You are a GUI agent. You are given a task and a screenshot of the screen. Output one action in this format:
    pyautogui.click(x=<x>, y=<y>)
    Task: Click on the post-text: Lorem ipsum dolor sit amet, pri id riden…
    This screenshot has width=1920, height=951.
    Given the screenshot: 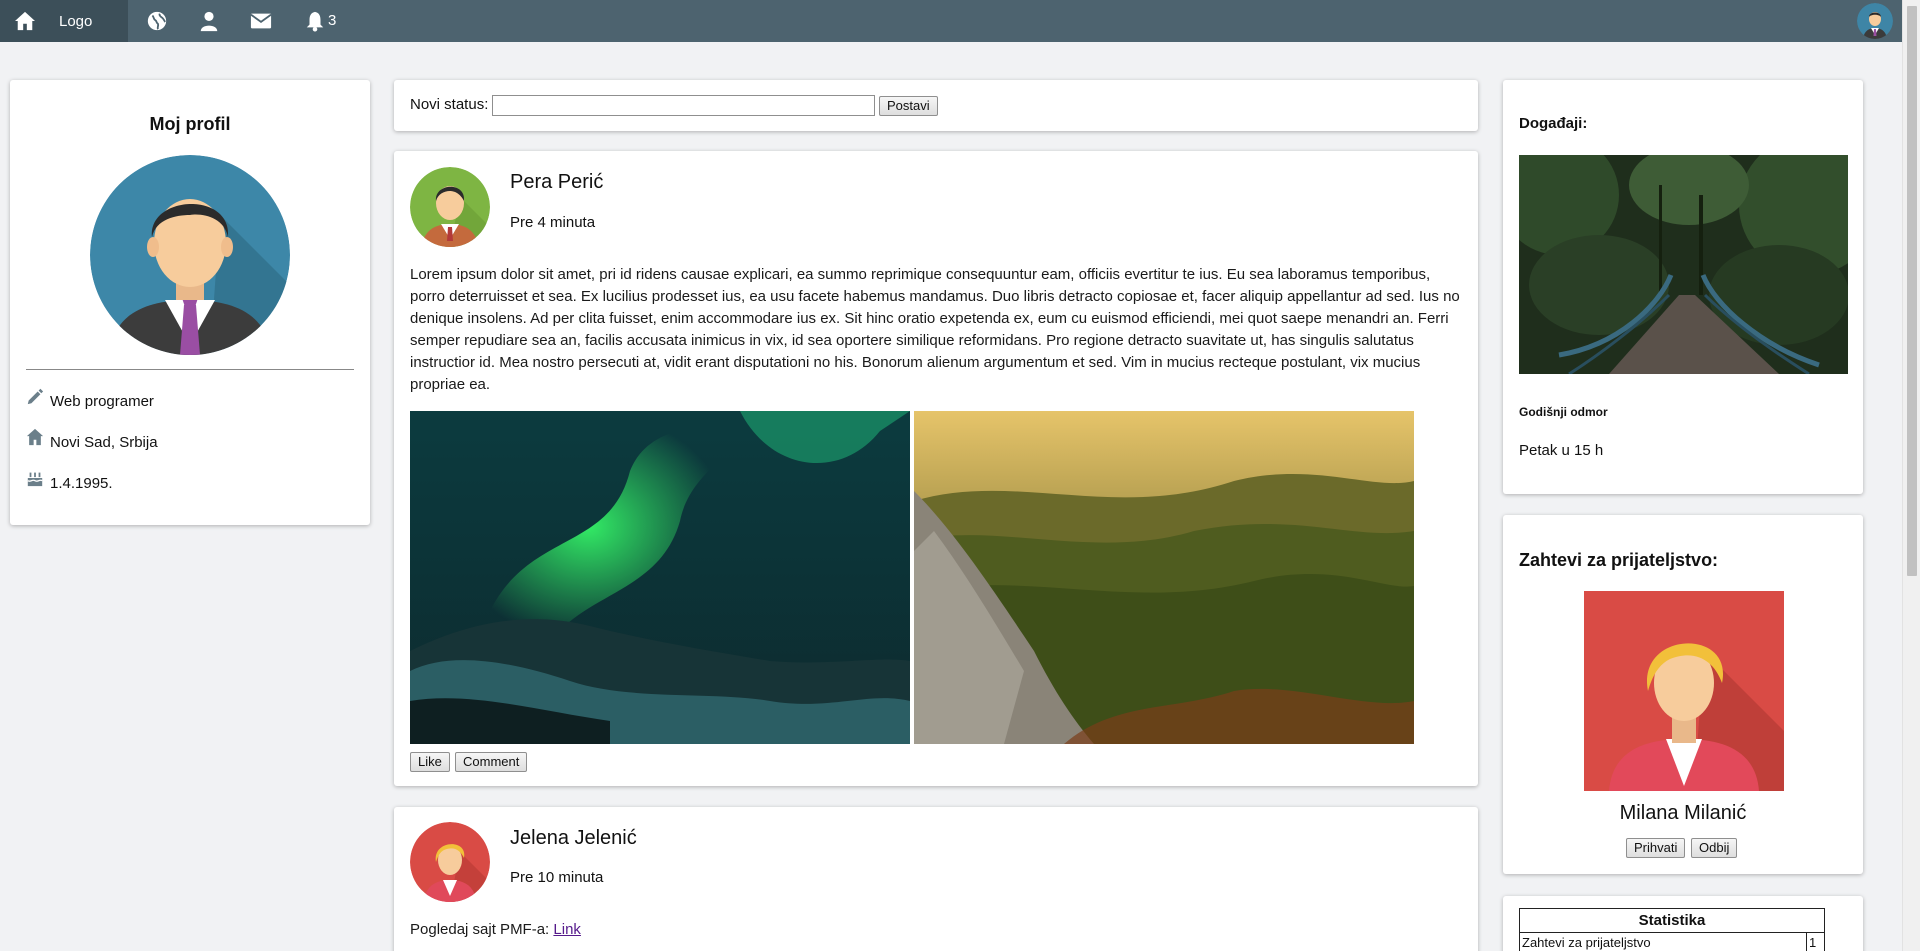 What is the action you would take?
    pyautogui.click(x=935, y=329)
    